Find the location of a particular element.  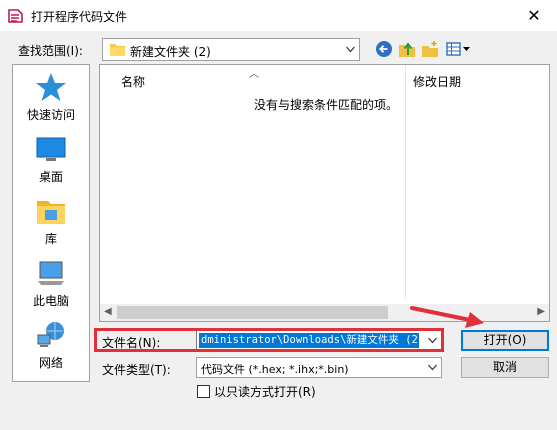

place-label: 网络 is located at coordinates (50, 363).